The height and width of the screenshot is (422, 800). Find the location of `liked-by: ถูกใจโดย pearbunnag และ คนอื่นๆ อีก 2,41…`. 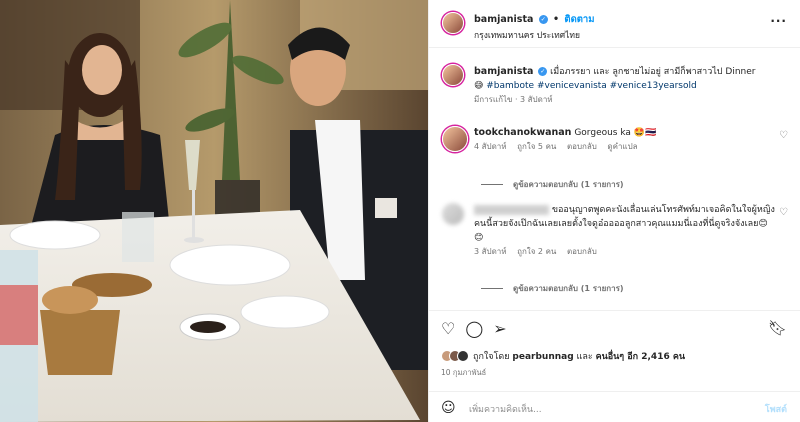

liked-by: ถูกใจโดย pearbunnag และ คนอื่นๆ อีก 2,41… is located at coordinates (563, 356).